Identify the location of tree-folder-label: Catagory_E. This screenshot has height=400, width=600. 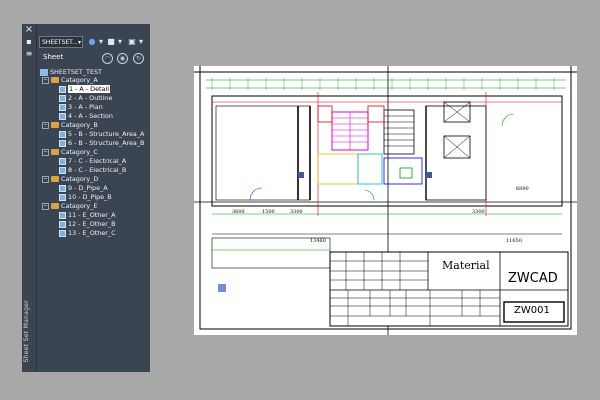
(79, 206).